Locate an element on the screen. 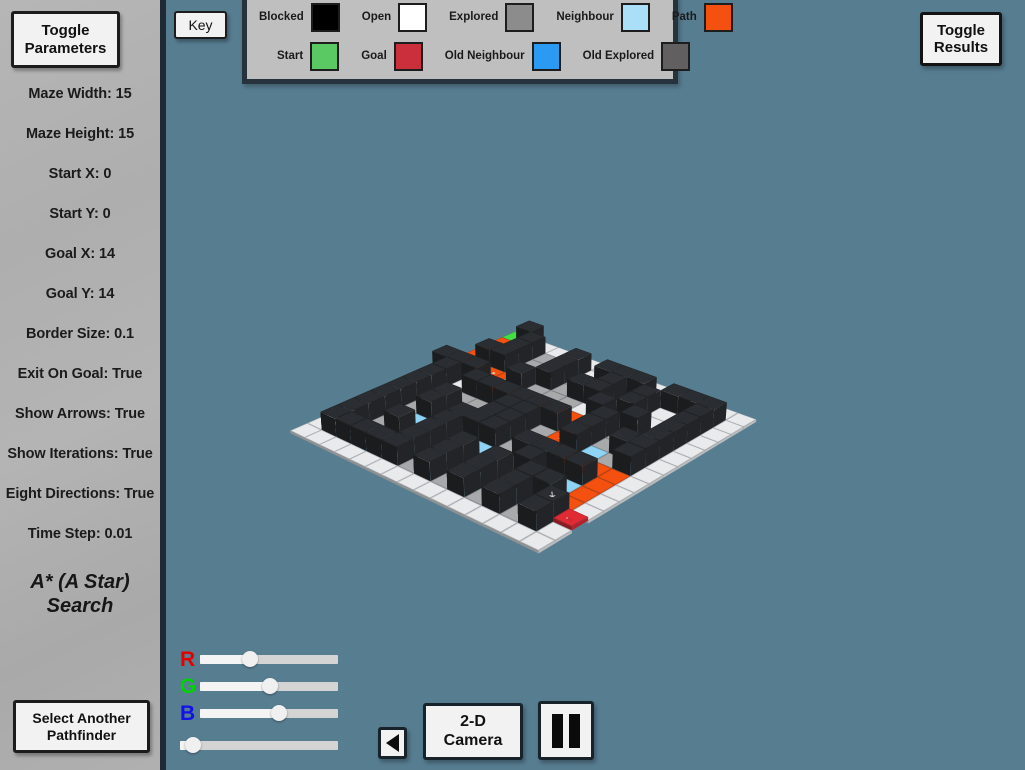  toggle-parameters-button: Toggle Parameters is located at coordinates (65, 39).